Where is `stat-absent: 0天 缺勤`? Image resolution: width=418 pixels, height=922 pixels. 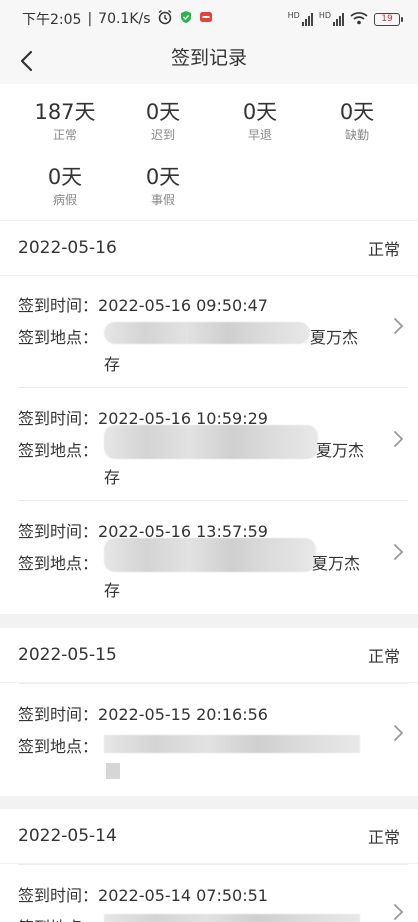 stat-absent: 0天 缺勤 is located at coordinates (357, 121).